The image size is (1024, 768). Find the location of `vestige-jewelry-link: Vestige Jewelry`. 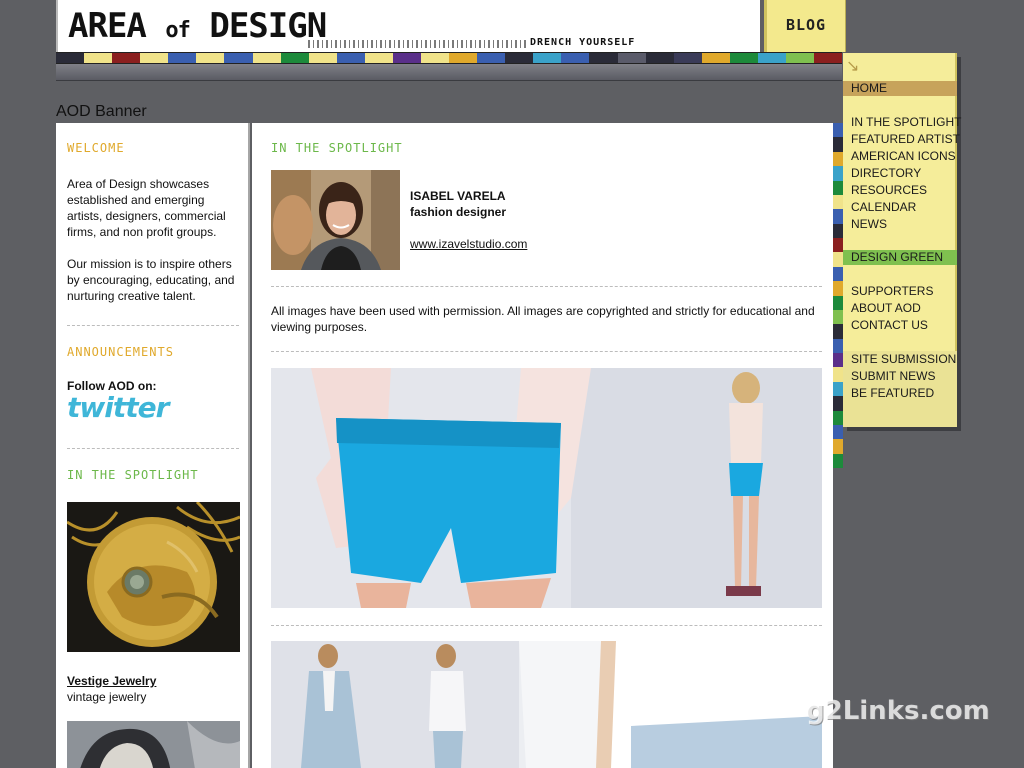

vestige-jewelry-link: Vestige Jewelry is located at coordinates (153, 681).